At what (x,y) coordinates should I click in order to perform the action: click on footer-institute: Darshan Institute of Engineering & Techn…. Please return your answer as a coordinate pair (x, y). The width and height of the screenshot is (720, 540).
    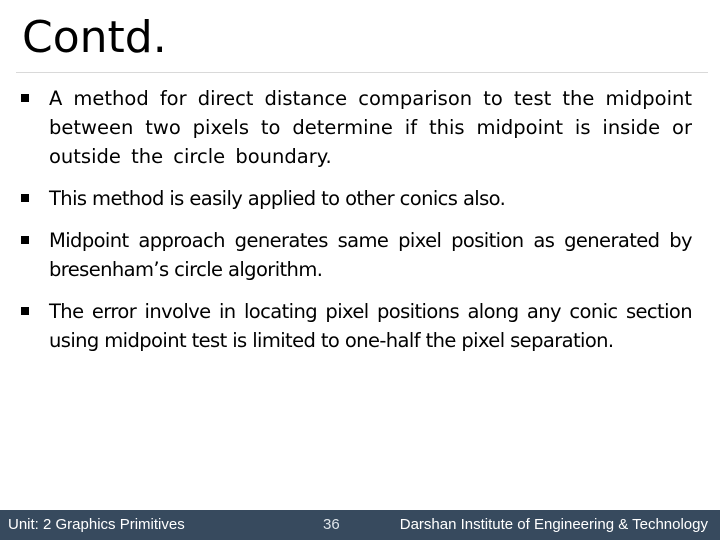
    Looking at the image, I should click on (553, 524).